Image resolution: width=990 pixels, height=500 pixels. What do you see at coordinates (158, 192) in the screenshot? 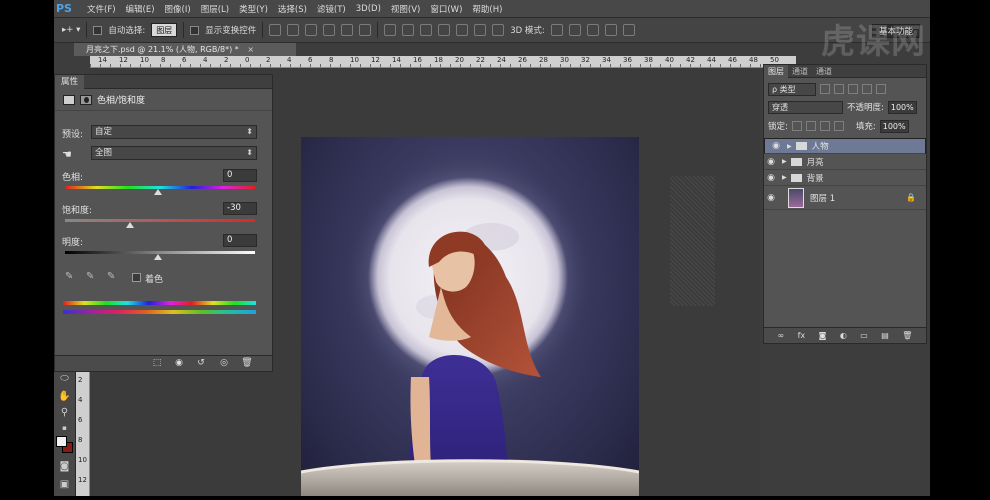
I see `hue-slider-thumb` at bounding box center [158, 192].